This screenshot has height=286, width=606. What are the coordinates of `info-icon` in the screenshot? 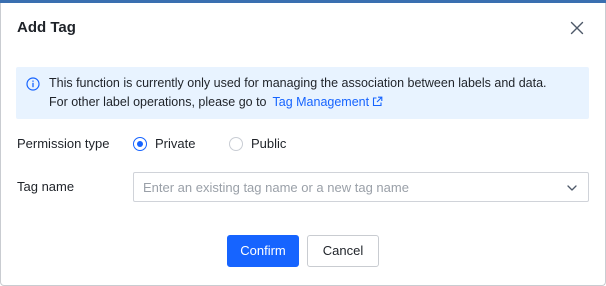 It's located at (33, 84).